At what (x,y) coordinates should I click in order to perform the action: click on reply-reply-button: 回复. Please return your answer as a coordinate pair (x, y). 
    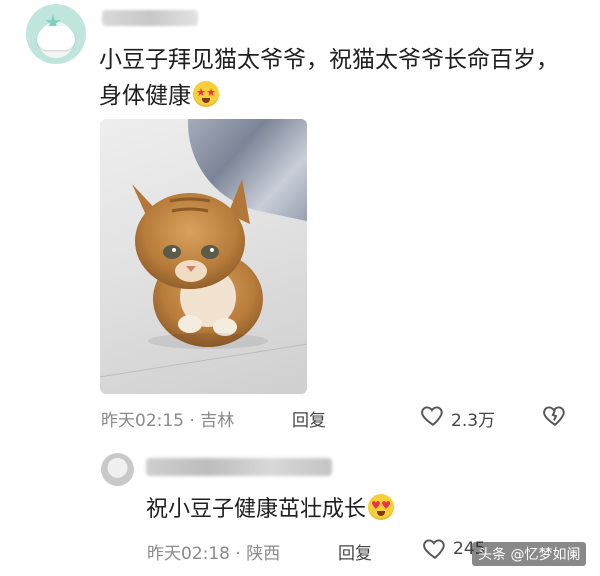
    Looking at the image, I should click on (355, 551).